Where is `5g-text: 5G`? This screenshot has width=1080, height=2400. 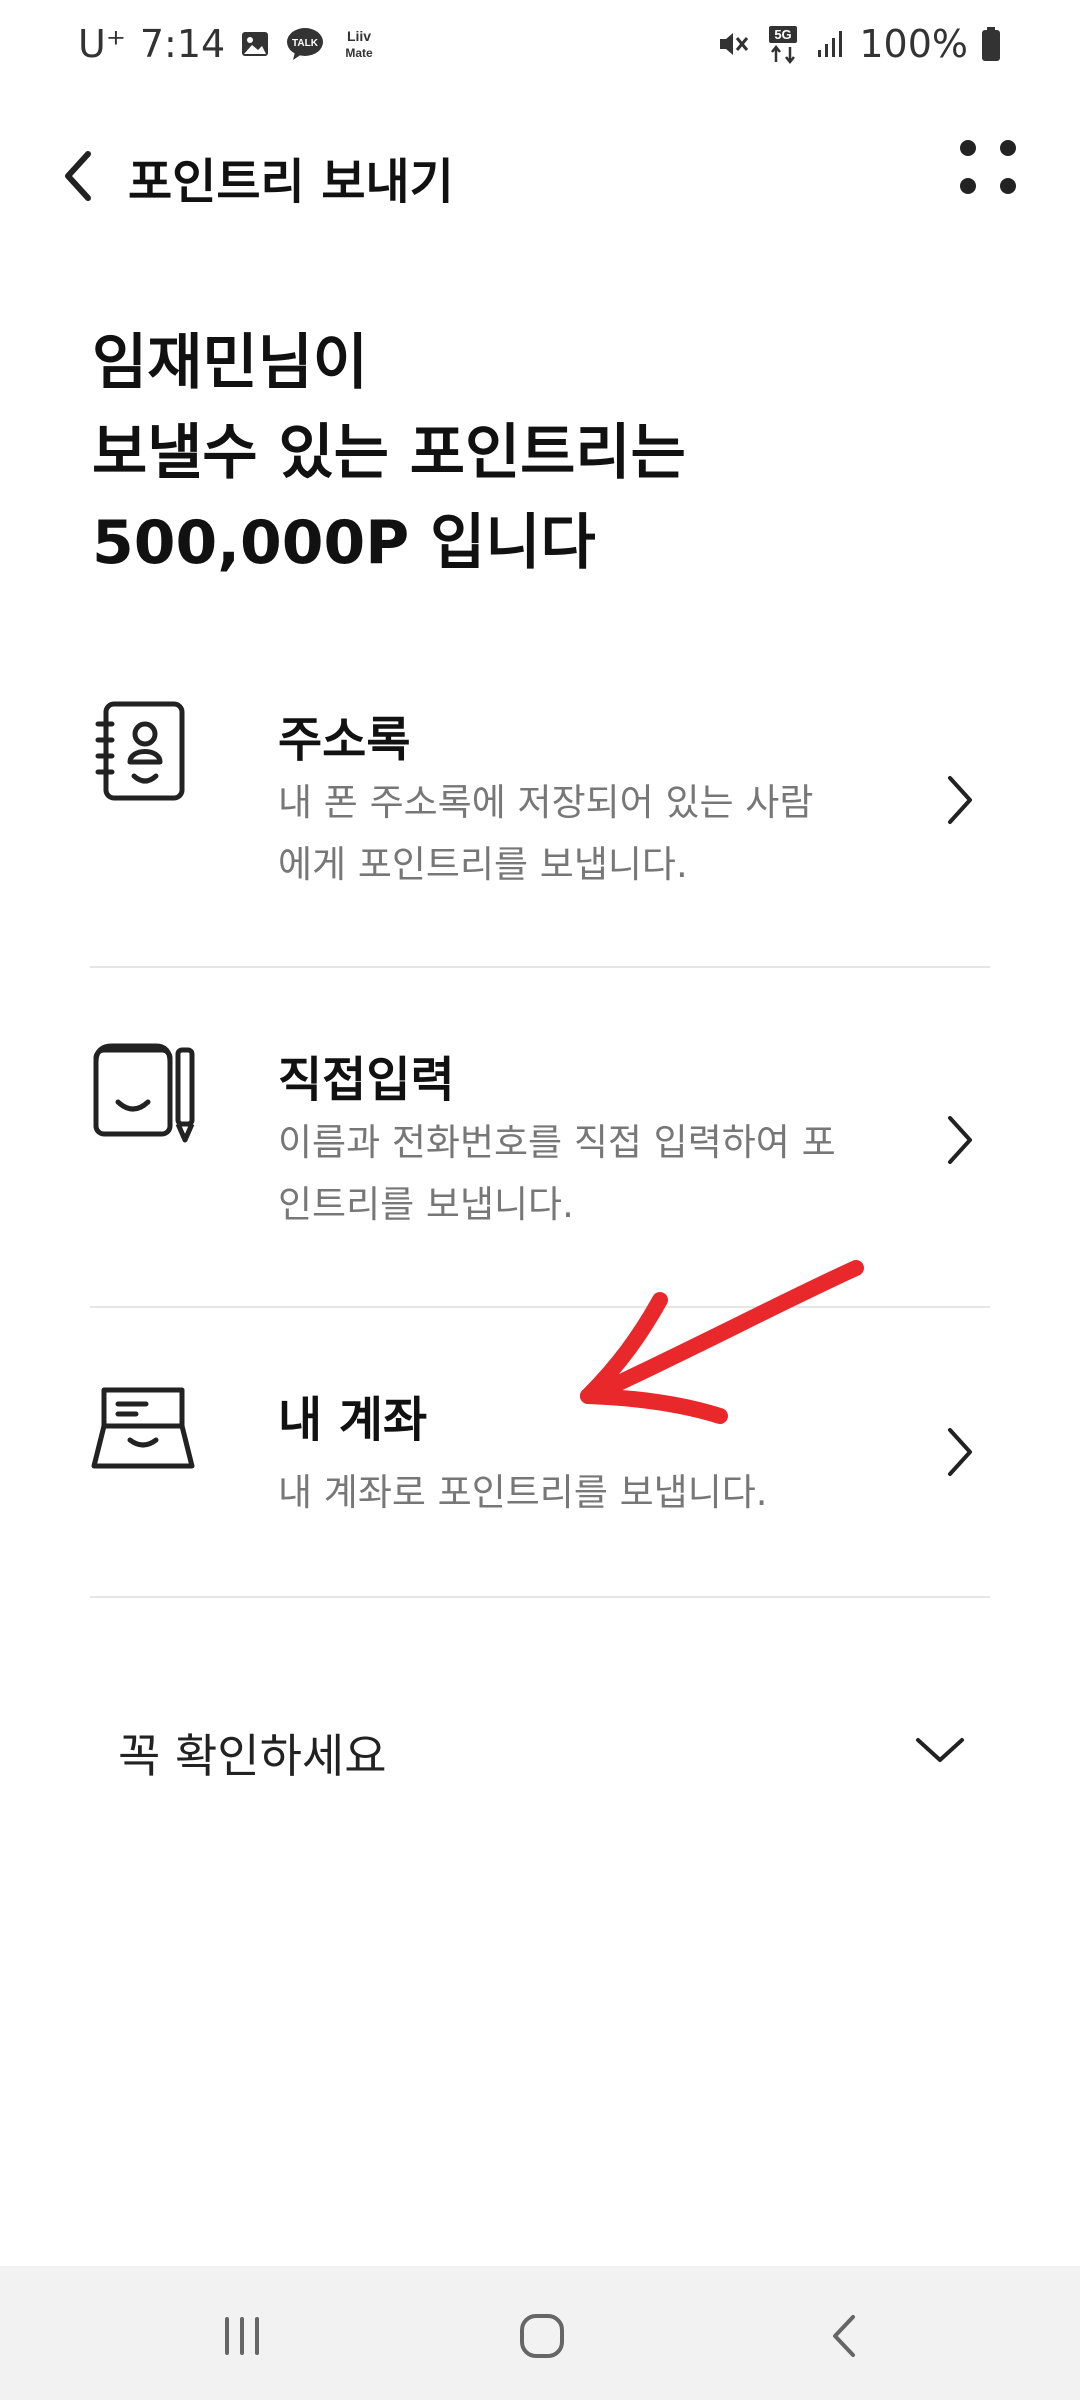
5g-text: 5G is located at coordinates (783, 34).